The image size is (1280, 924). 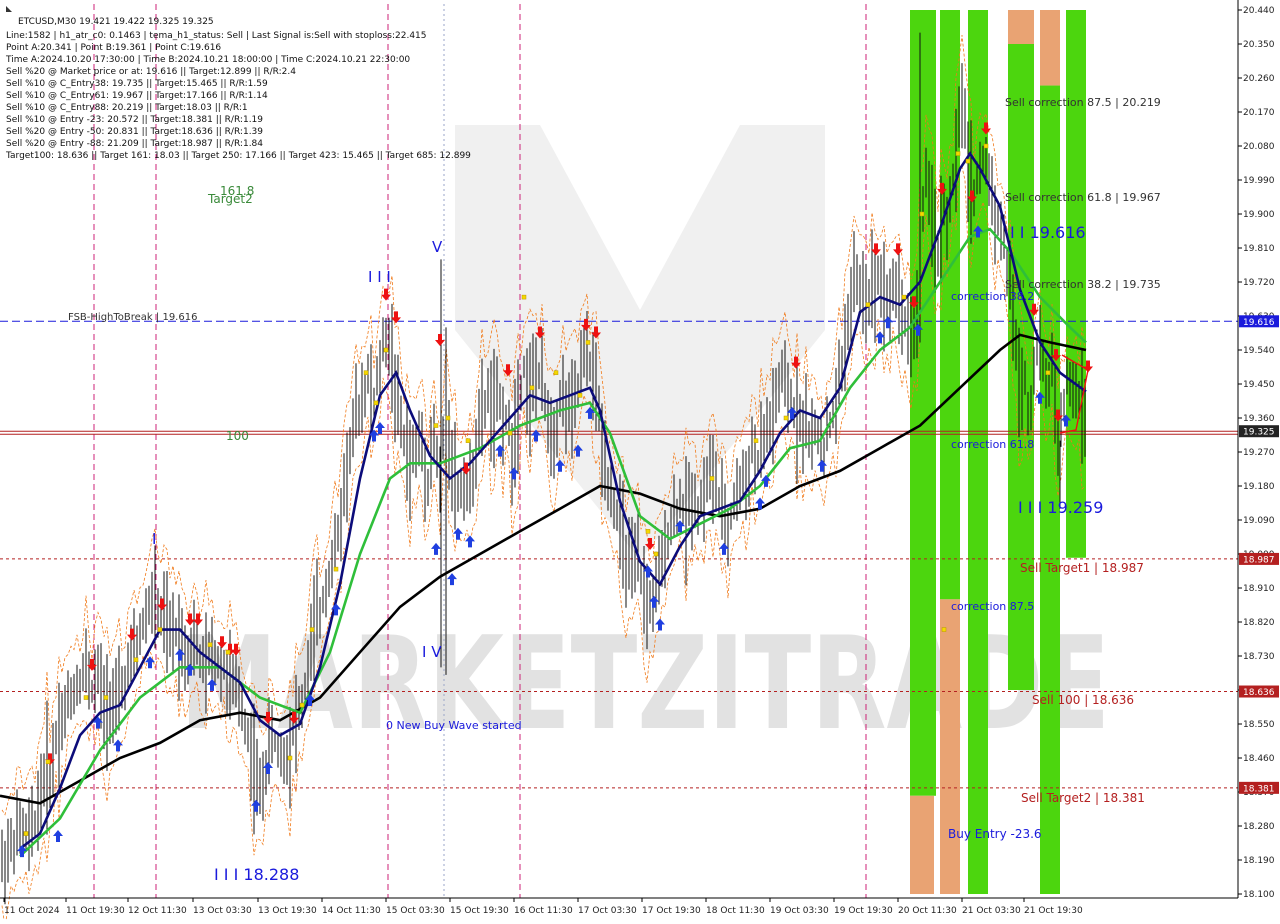 What do you see at coordinates (1259, 487) in the screenshot?
I see `y-tick-label: 19.180` at bounding box center [1259, 487].